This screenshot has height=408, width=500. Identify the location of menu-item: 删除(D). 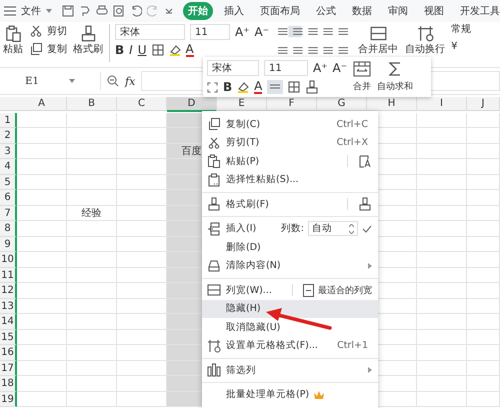
(290, 247).